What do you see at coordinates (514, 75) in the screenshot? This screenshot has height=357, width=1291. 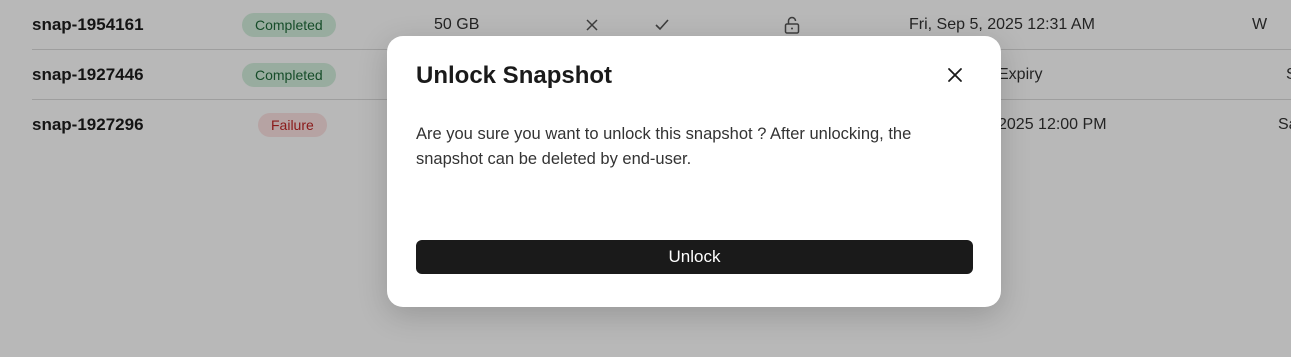 I see `dialog-title: Unlock Snapshot` at bounding box center [514, 75].